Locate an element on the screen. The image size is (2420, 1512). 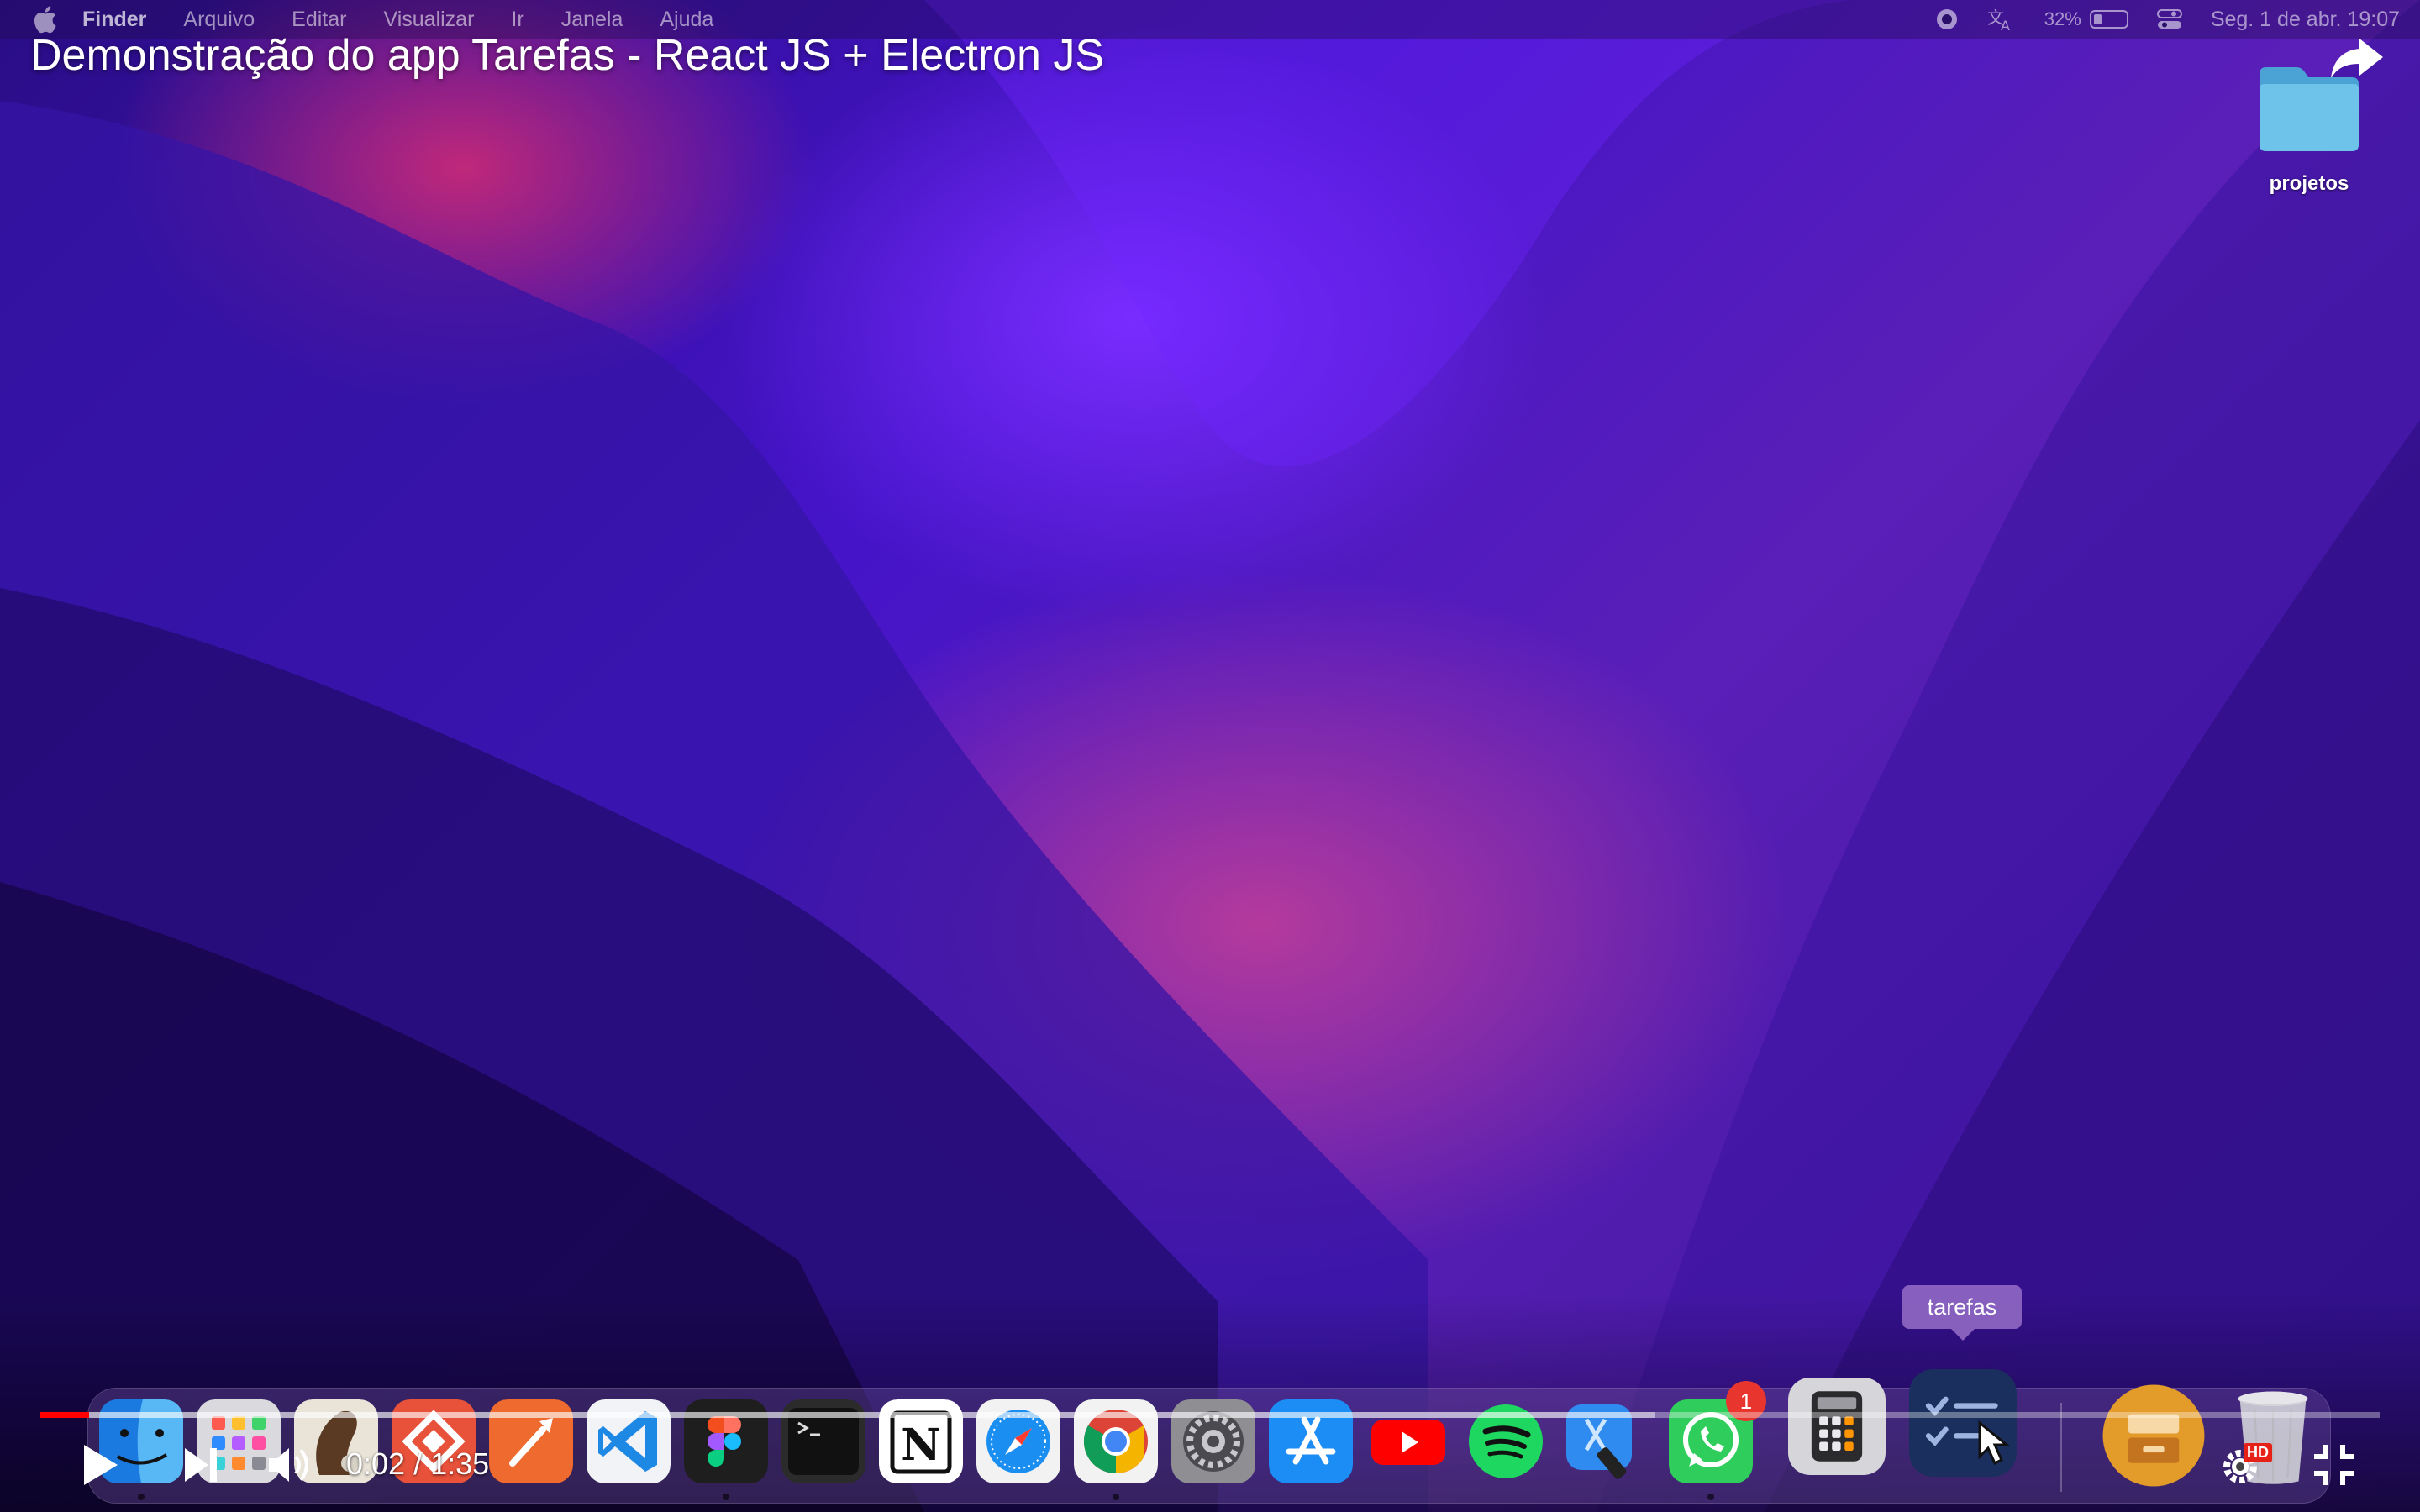
folder-icon is located at coordinates (2309, 109).